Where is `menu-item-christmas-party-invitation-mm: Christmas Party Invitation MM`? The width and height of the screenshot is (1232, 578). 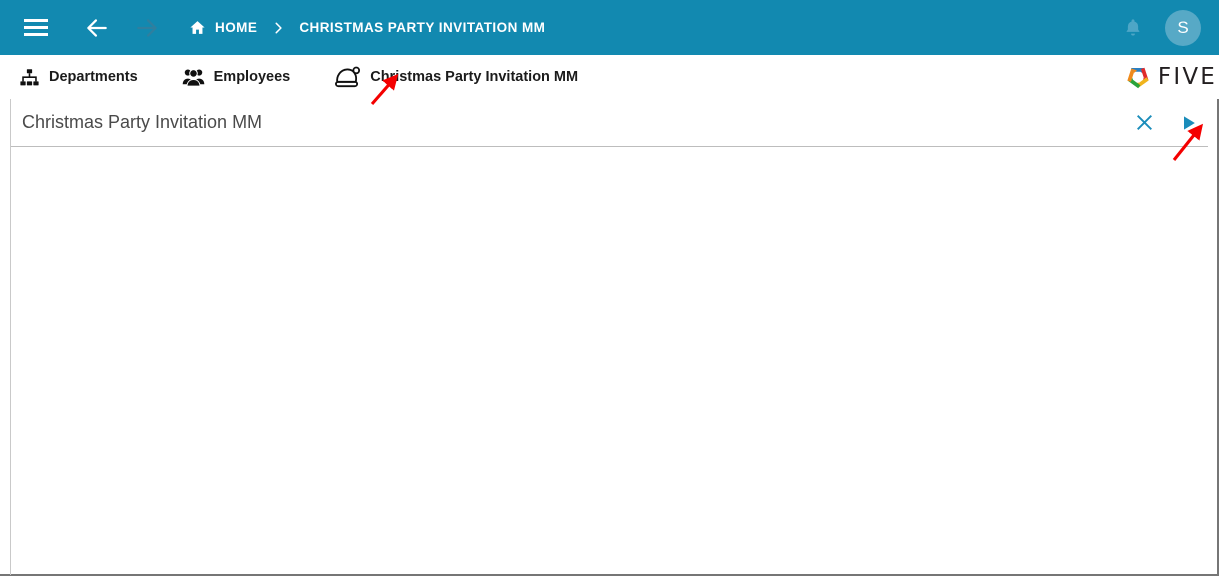 menu-item-christmas-party-invitation-mm: Christmas Party Invitation MM is located at coordinates (456, 77).